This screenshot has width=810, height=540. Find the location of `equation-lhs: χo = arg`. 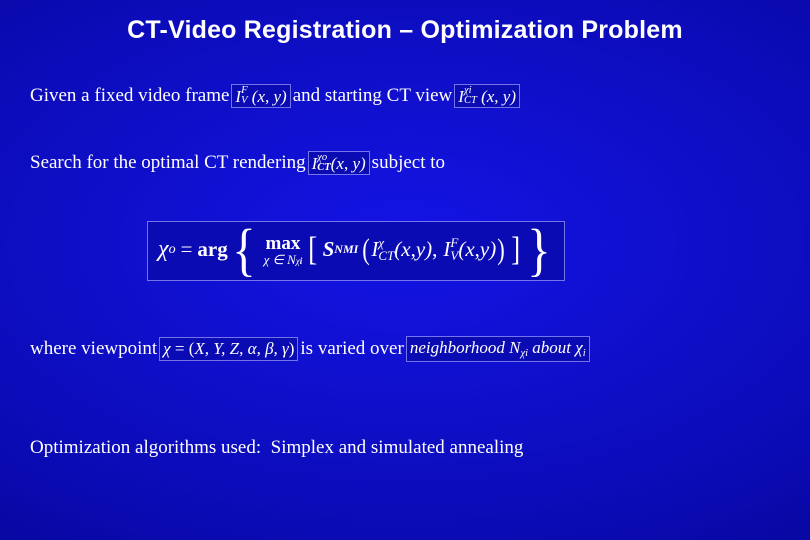

equation-lhs: χo = arg is located at coordinates (193, 249).